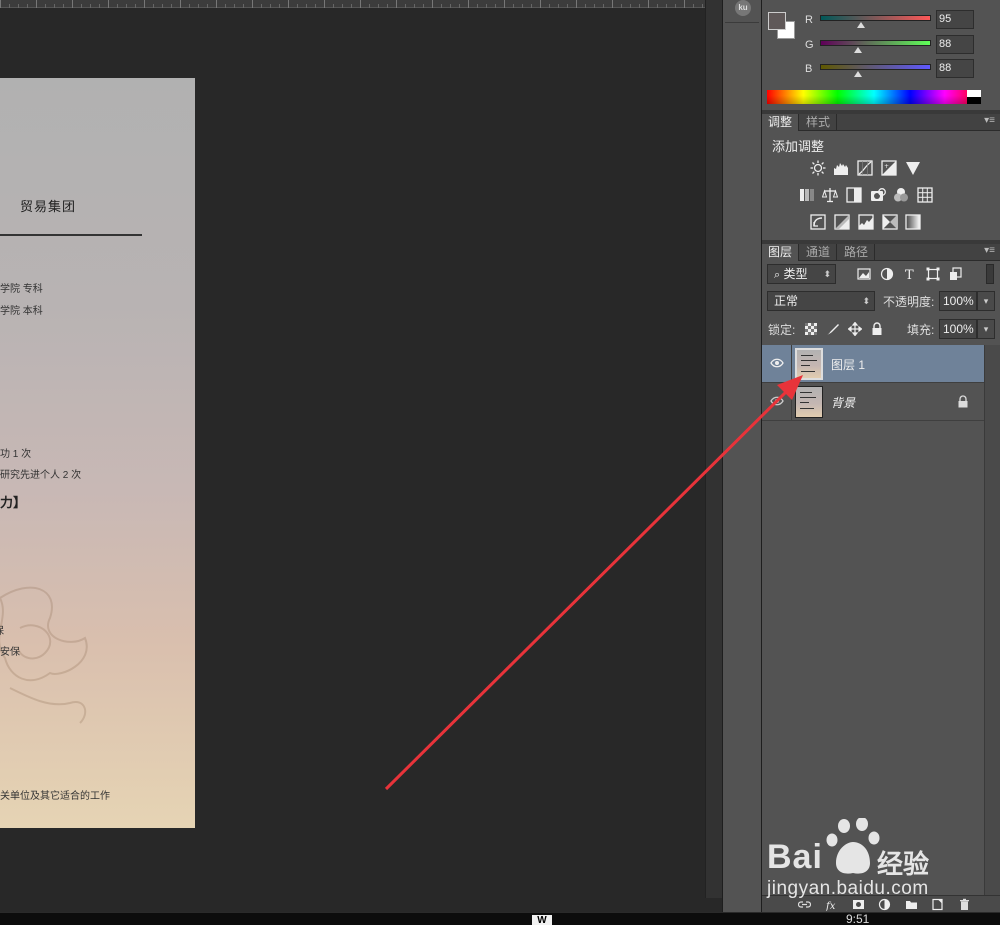  Describe the element at coordinates (818, 222) in the screenshot. I see `invert-icon` at that location.